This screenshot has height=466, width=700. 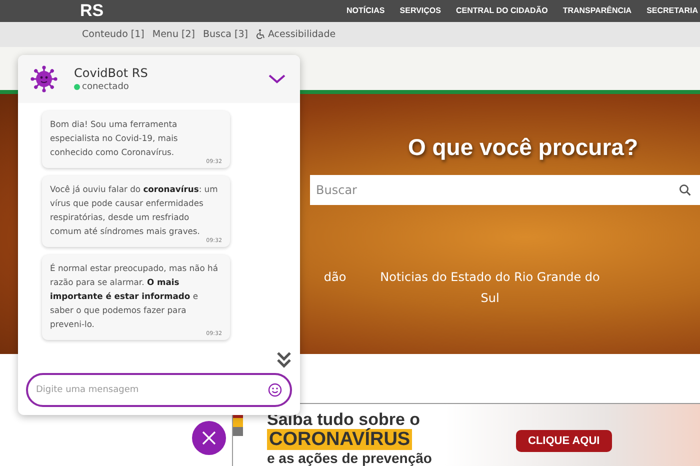 I want to click on banner-text: e as ações de prevenção, so click(x=349, y=458).